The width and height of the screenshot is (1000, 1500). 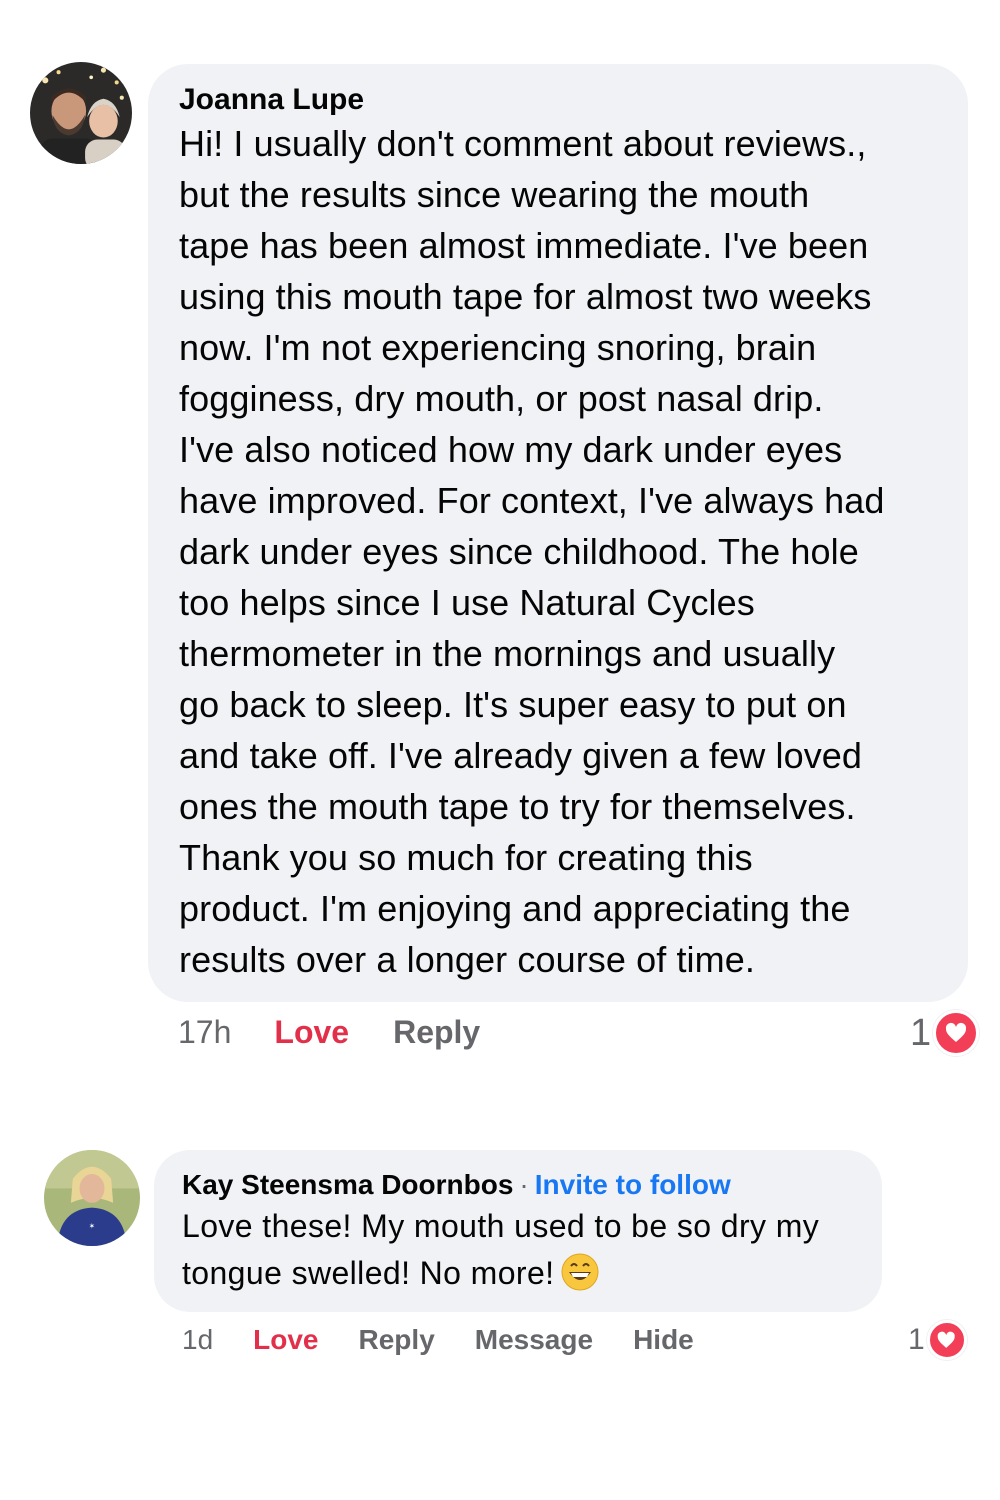 I want to click on invite-to-follow-link: Invite to follow, so click(x=633, y=1184).